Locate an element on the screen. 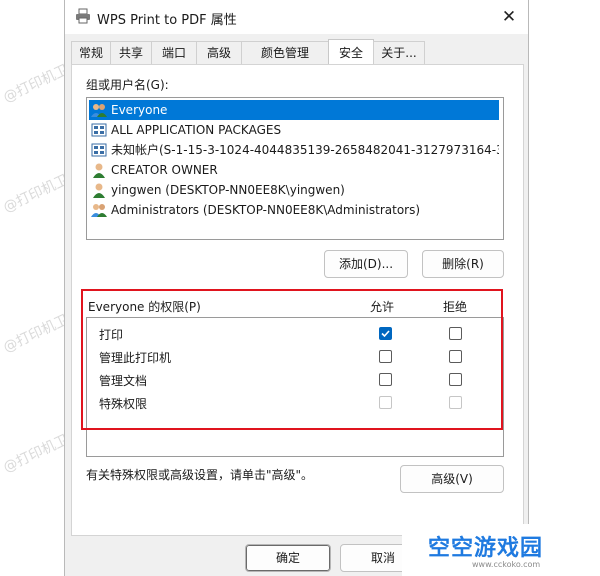 This screenshot has width=600, height=576. ok-button: 确定 is located at coordinates (288, 558).